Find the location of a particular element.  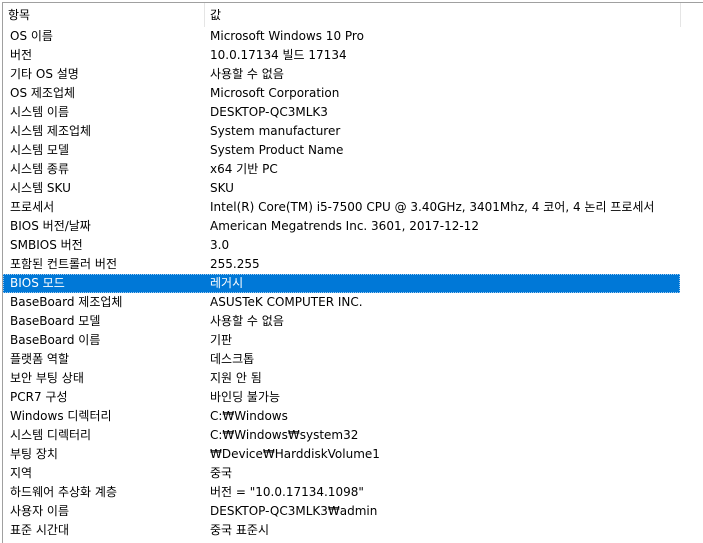

value-cell: ₩Device₩HarddiskVolume1 is located at coordinates (295, 454).